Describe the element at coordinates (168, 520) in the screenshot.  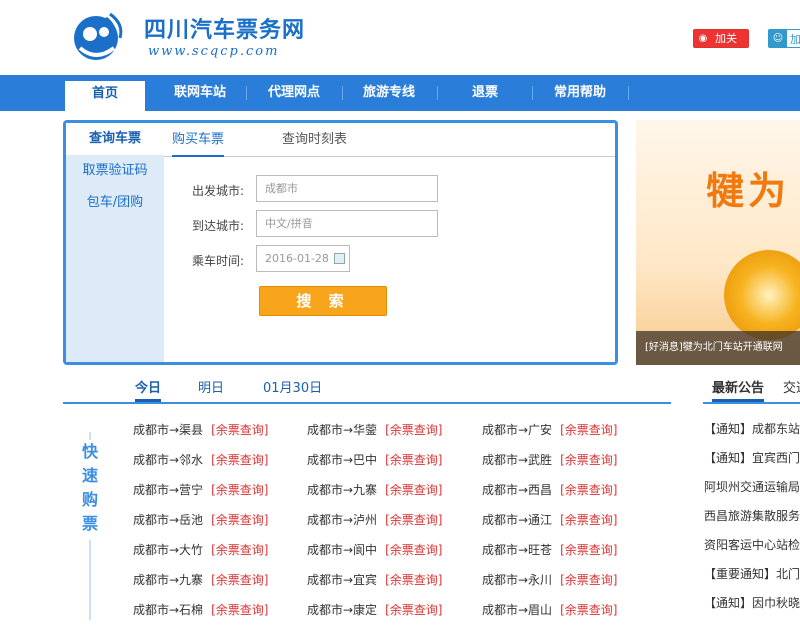
I see `route-name-link: 成都市→岳池` at that location.